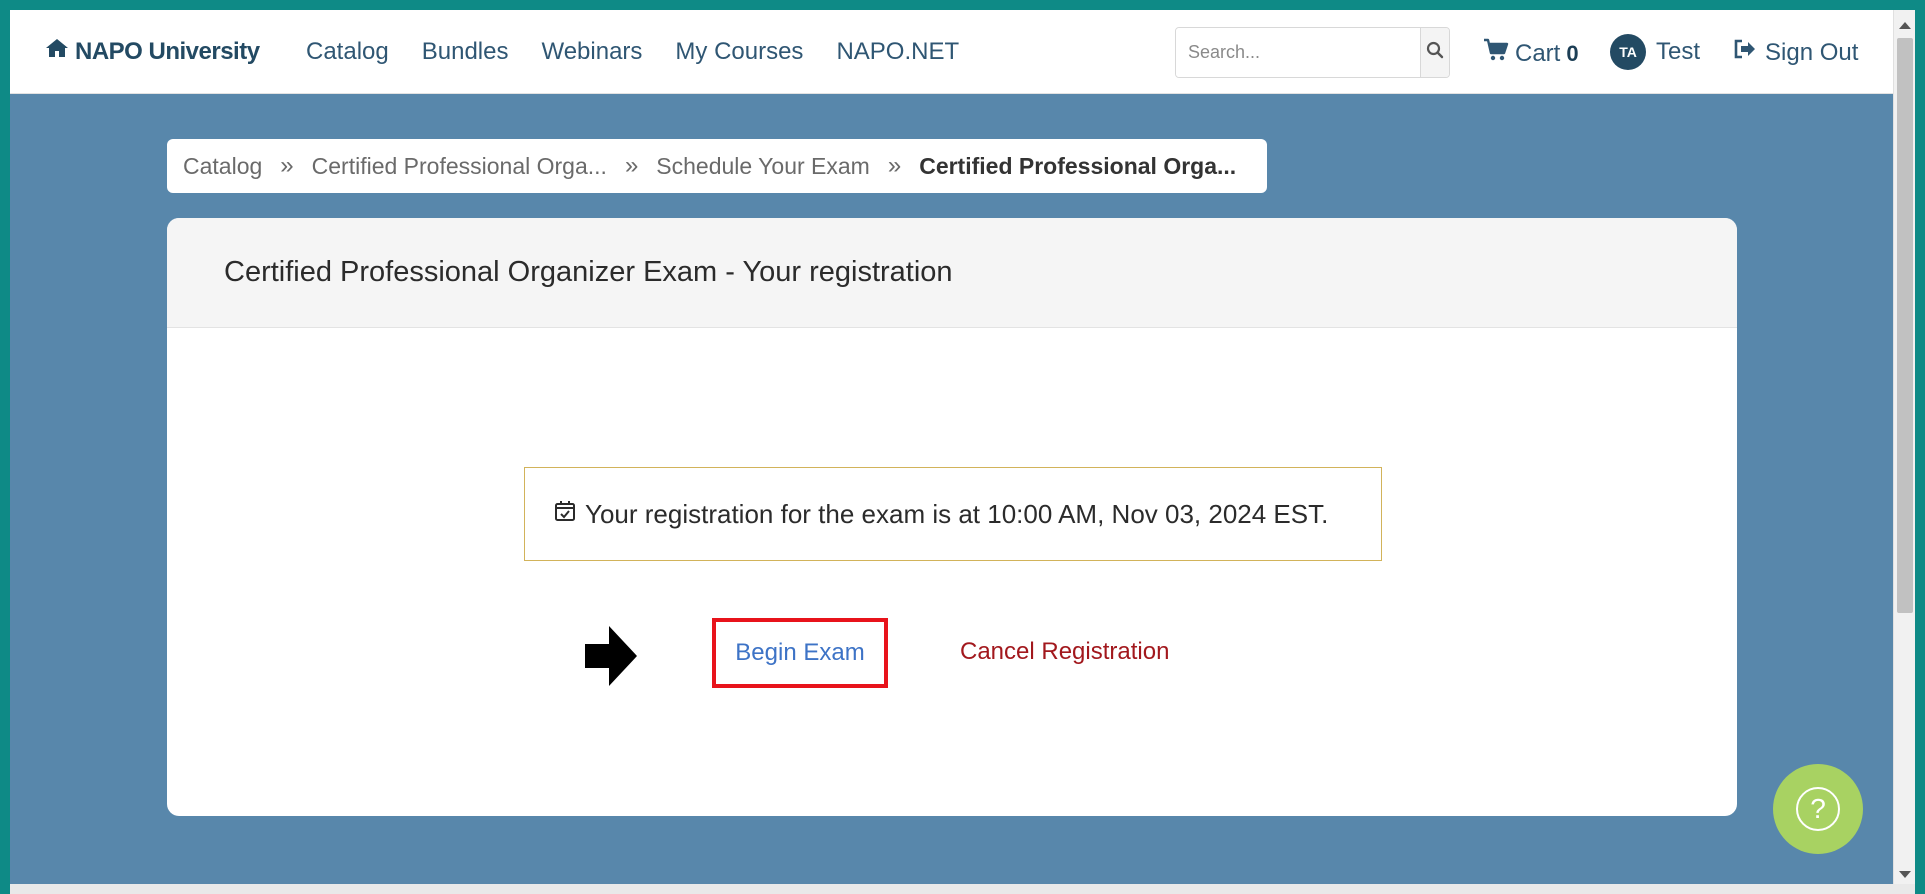 The width and height of the screenshot is (1925, 894). Describe the element at coordinates (591, 52) in the screenshot. I see `nav-webinars: Webinars` at that location.